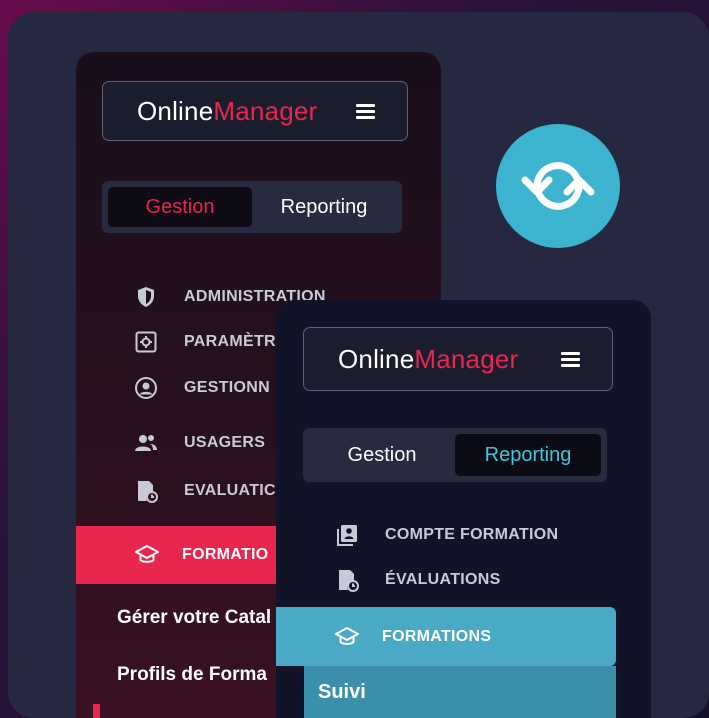 Image resolution: width=709 pixels, height=718 pixels. I want to click on sync-arrows-icon, so click(558, 186).